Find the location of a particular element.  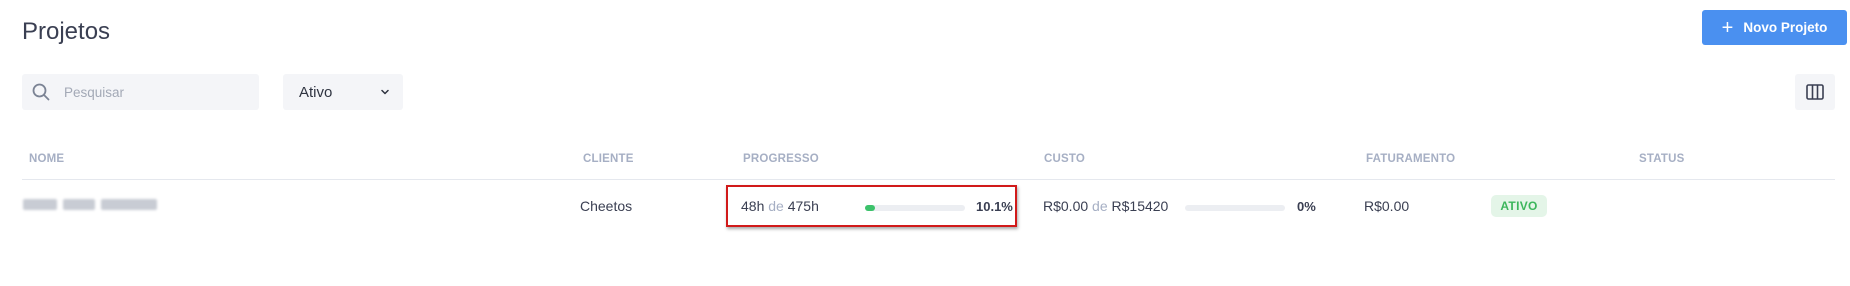

new-project-button: + Novo Projeto is located at coordinates (1774, 27).